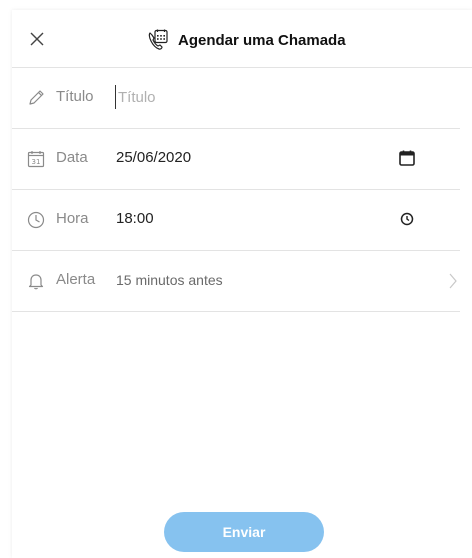  What do you see at coordinates (135, 218) in the screenshot?
I see `time-value: 18:00` at bounding box center [135, 218].